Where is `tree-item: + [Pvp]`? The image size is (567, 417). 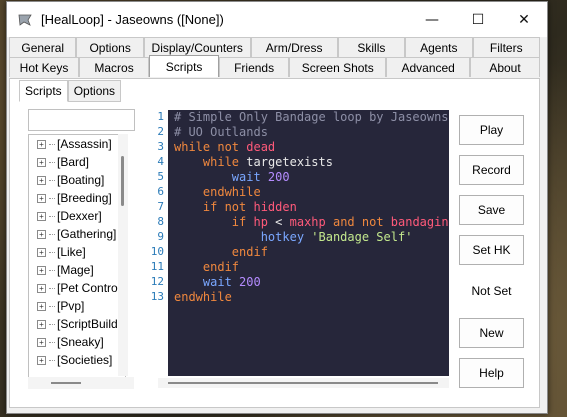
tree-item: + [Pvp] is located at coordinates (77, 306).